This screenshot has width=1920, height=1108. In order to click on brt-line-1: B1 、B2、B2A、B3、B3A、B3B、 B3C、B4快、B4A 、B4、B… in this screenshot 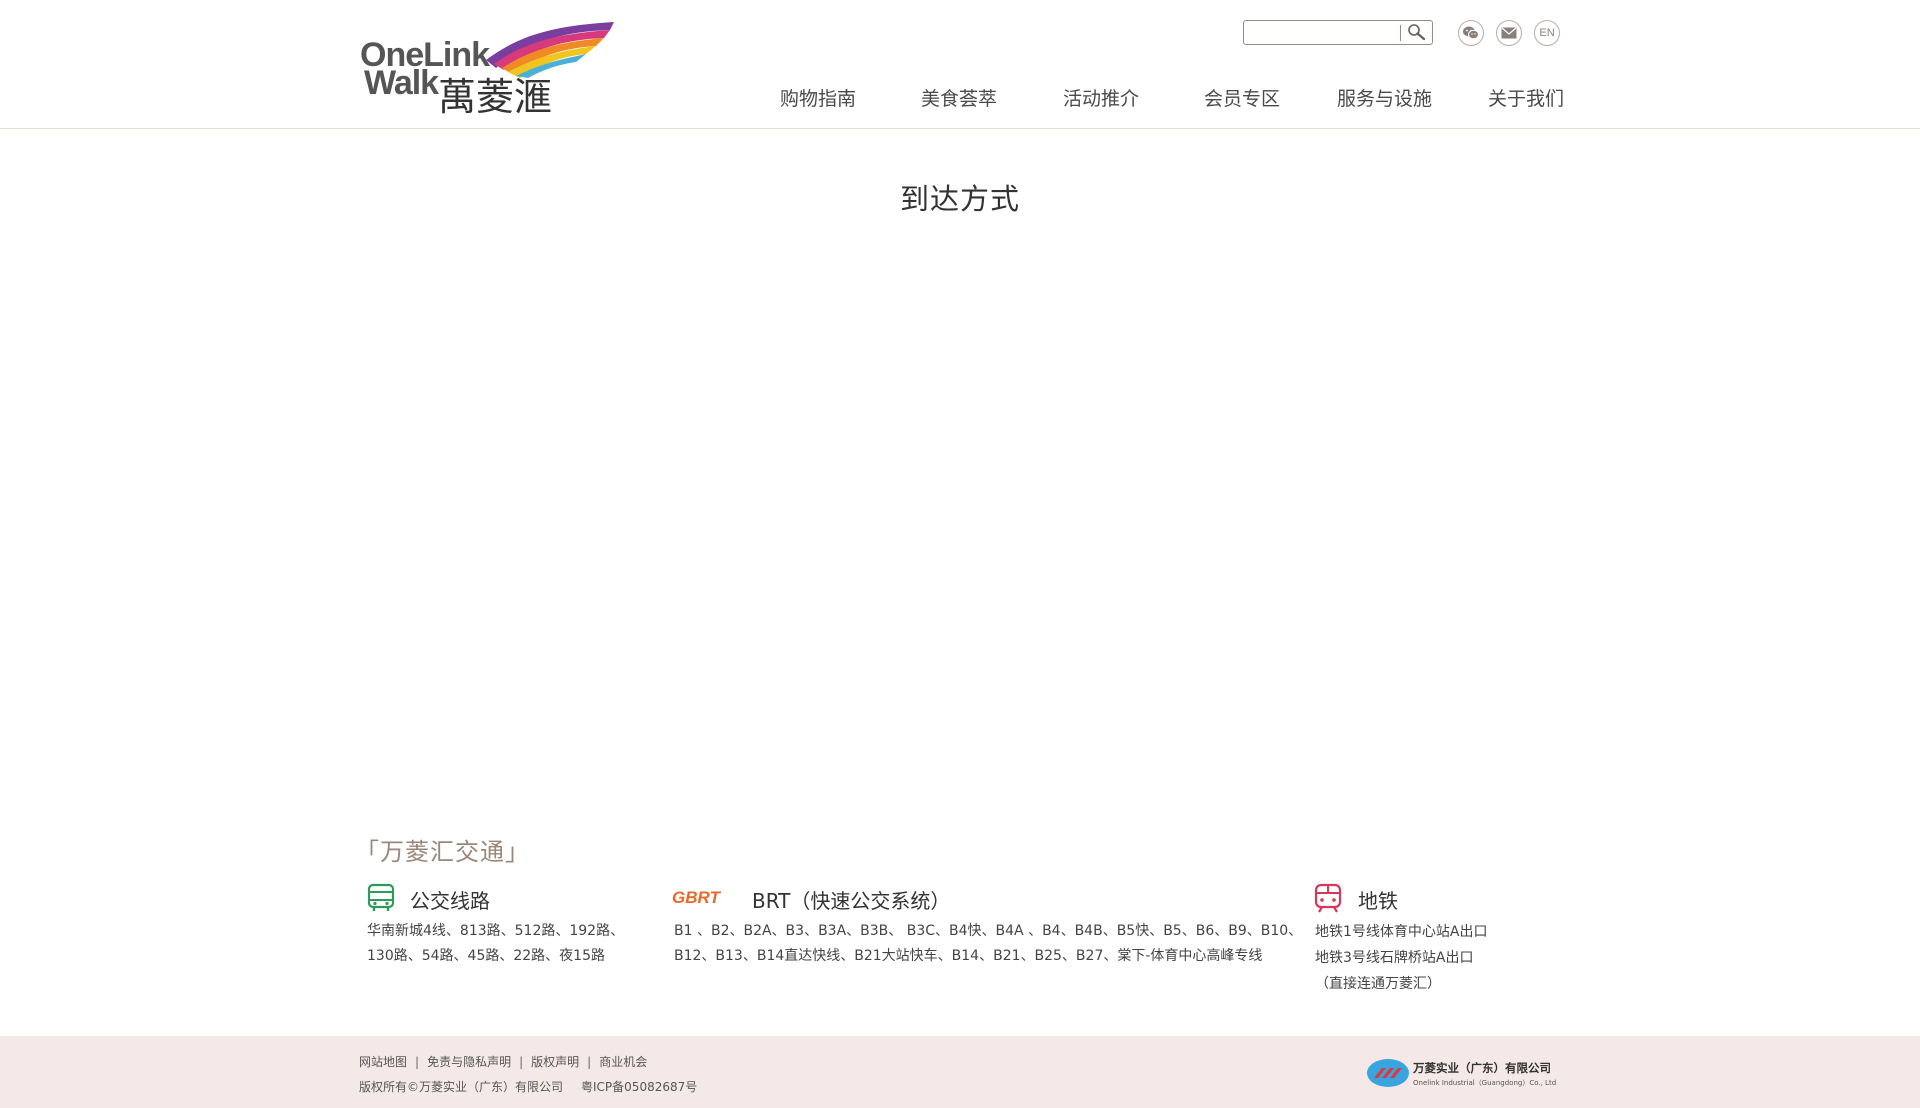, I will do `click(988, 931)`.